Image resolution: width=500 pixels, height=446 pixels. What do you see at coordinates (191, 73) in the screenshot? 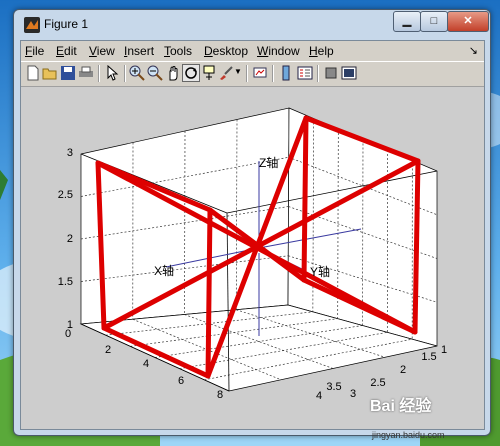
I see `rotate-3d-icon` at bounding box center [191, 73].